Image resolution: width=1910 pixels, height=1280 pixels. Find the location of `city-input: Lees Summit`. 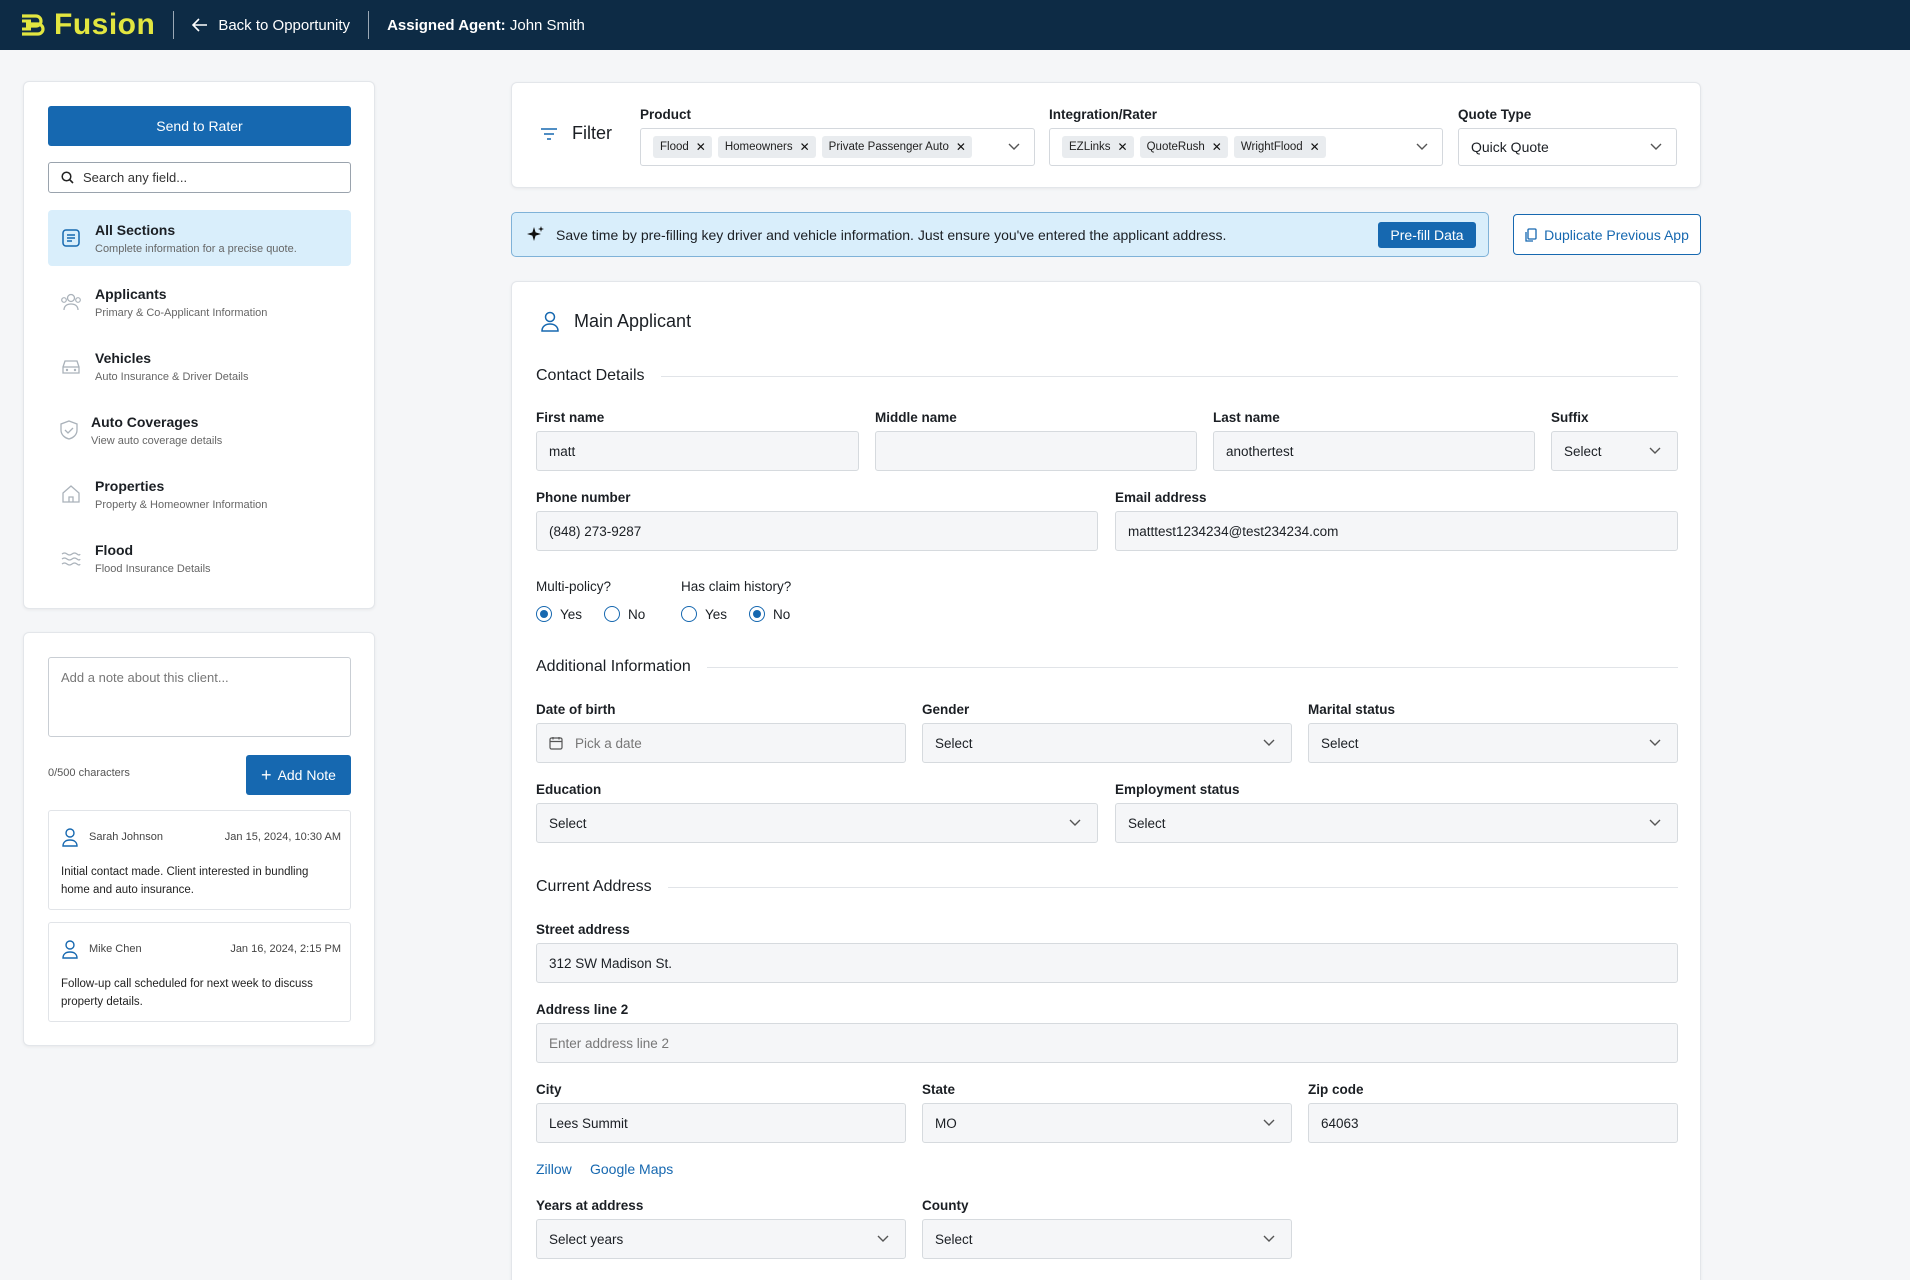

city-input: Lees Summit is located at coordinates (721, 1123).